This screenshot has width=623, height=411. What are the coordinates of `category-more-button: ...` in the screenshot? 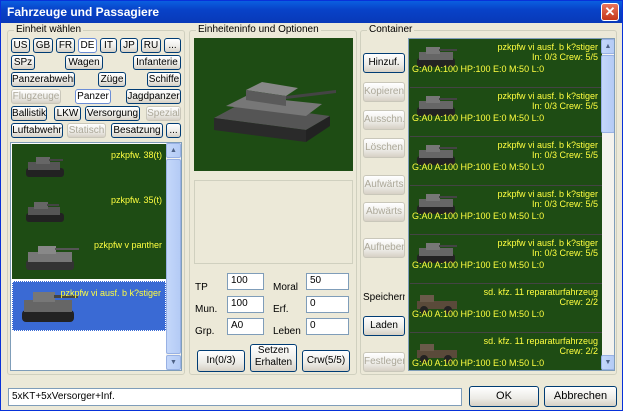 It's located at (173, 130).